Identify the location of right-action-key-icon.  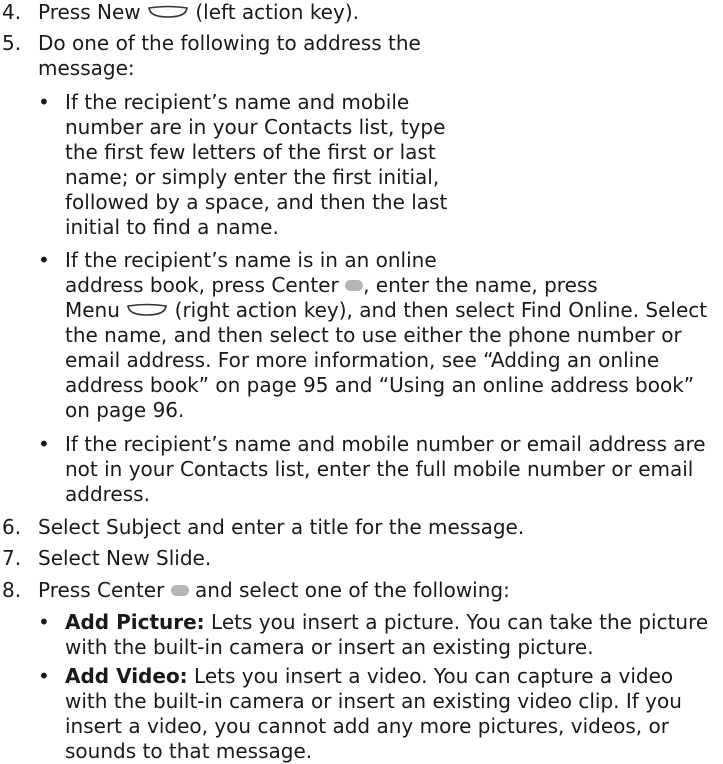
(147, 310).